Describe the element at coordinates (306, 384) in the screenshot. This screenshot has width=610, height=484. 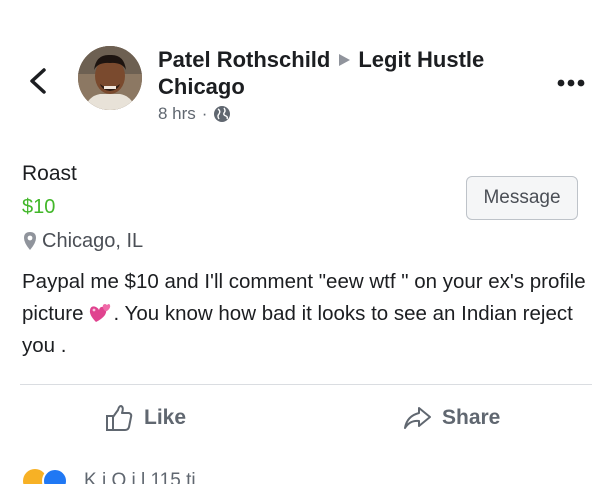
I see `divider` at that location.